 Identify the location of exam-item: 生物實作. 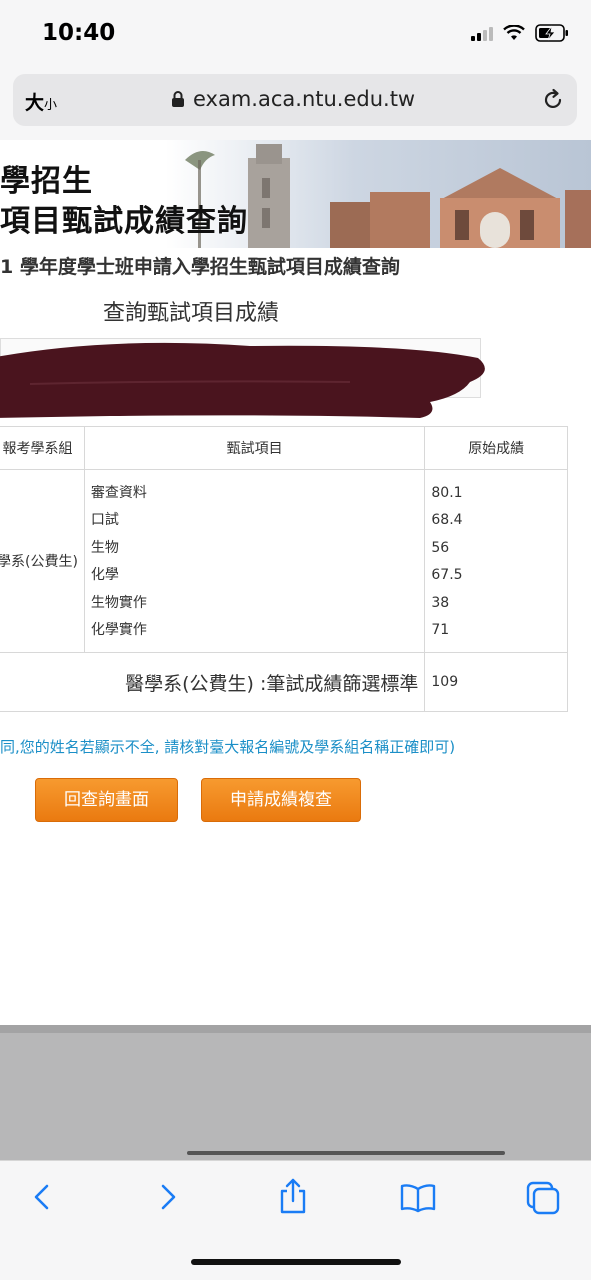
(118, 602).